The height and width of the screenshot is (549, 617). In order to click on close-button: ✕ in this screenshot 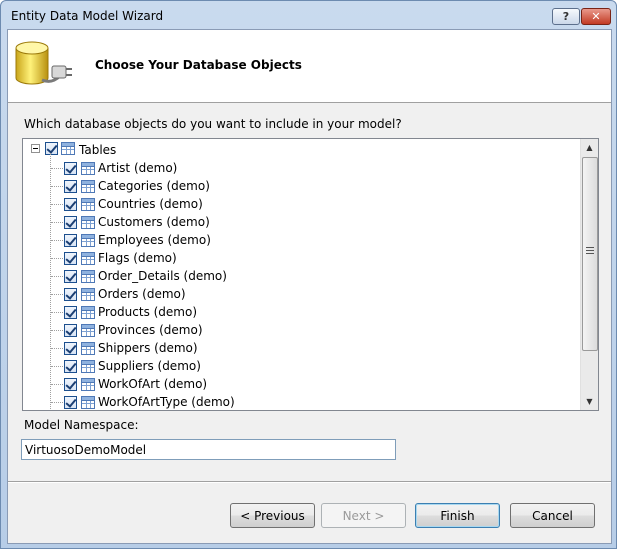, I will do `click(596, 16)`.